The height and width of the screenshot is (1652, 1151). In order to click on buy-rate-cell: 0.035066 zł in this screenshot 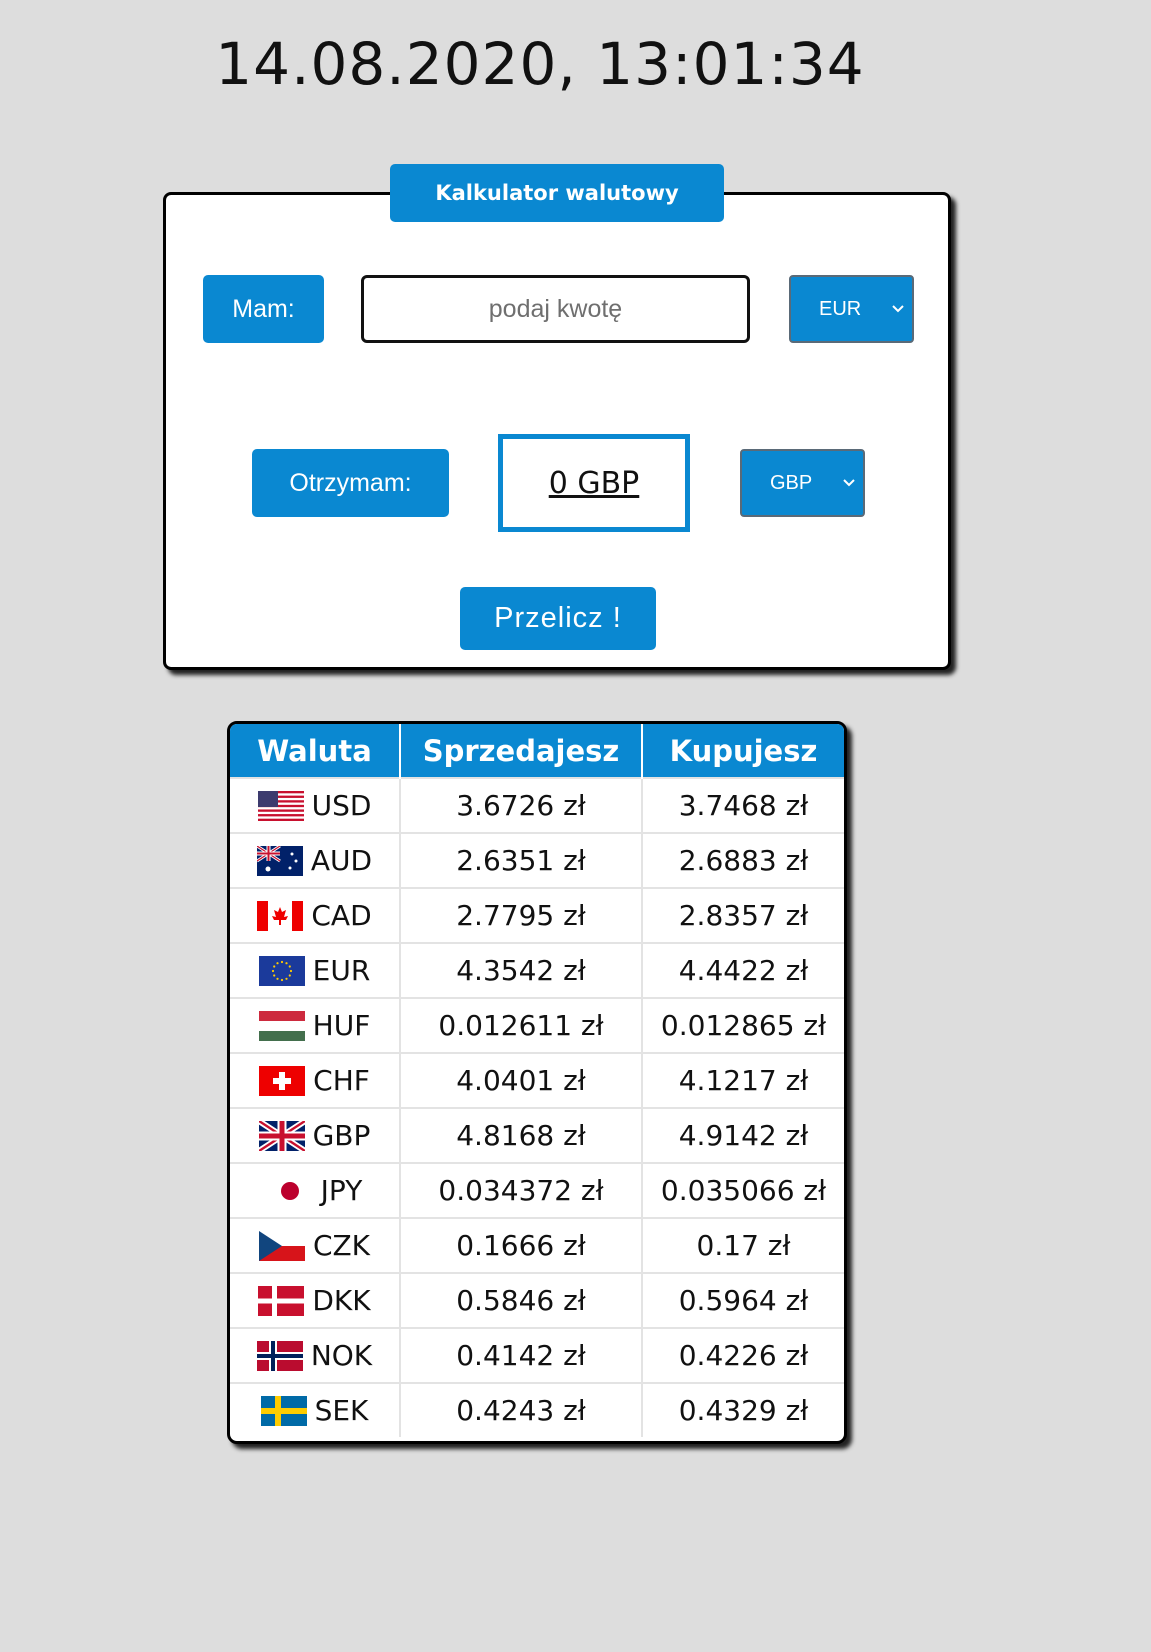, I will do `click(743, 1190)`.